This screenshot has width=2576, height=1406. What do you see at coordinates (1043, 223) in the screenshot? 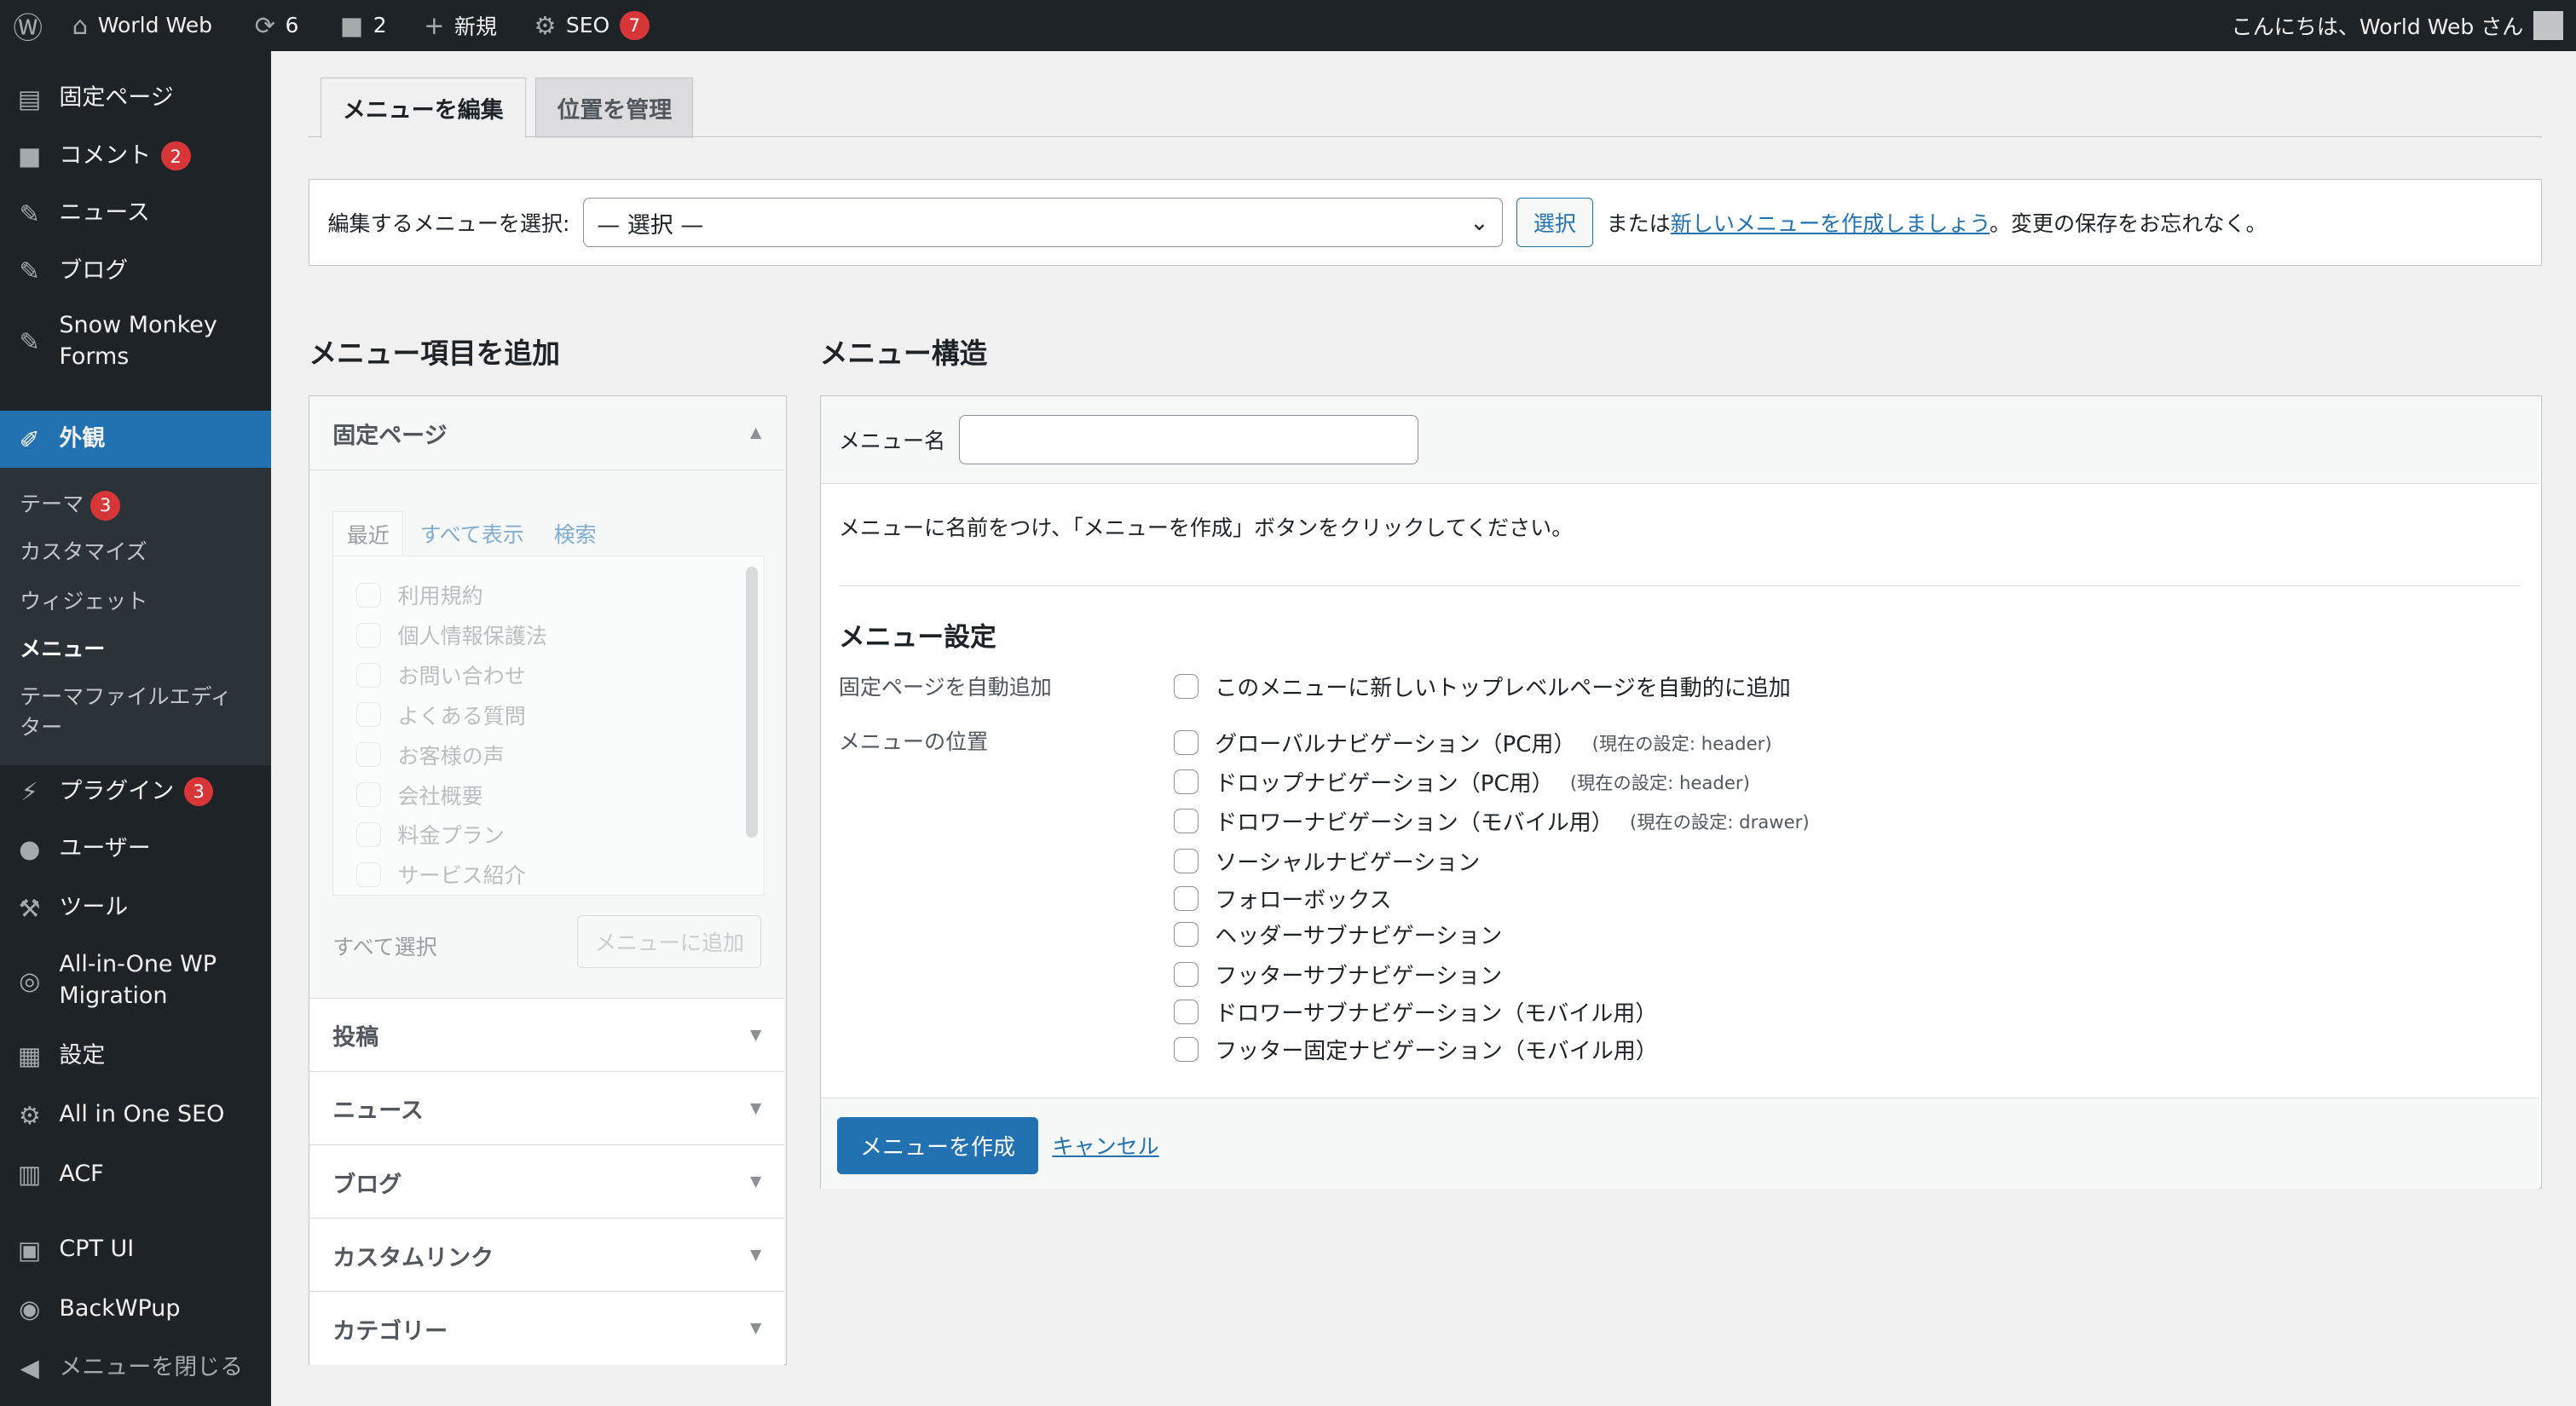
I see `menu-select: — 選択 — ⌄` at bounding box center [1043, 223].